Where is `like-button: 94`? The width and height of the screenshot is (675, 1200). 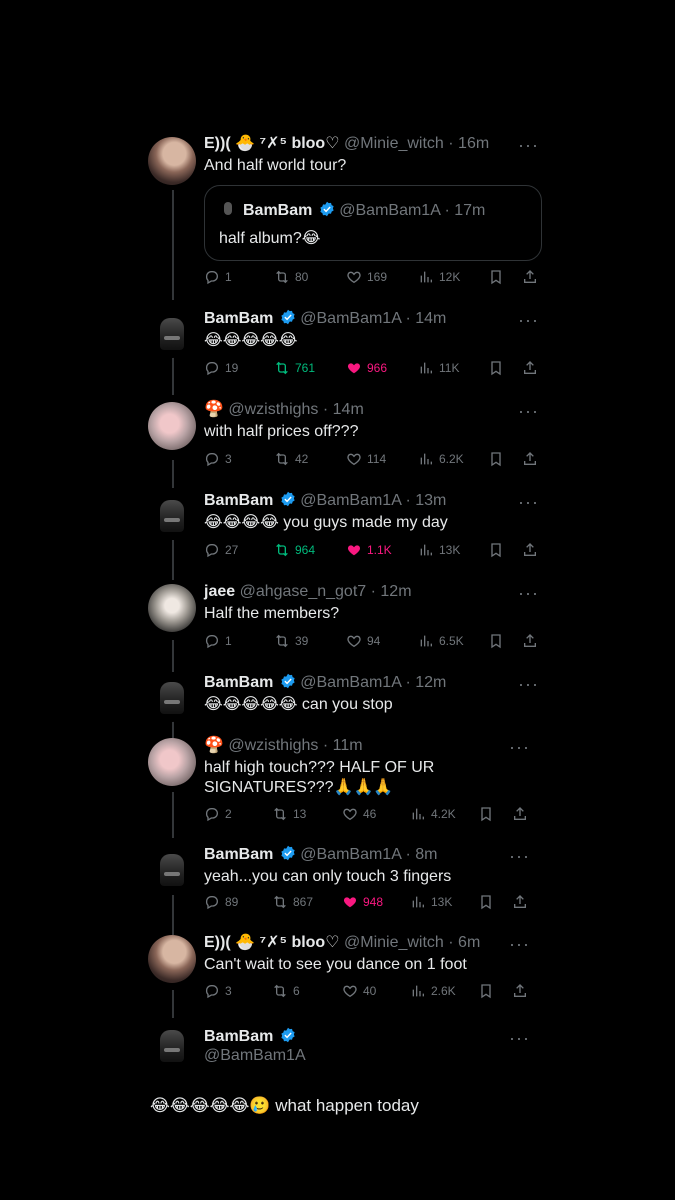
like-button: 94 is located at coordinates (363, 641).